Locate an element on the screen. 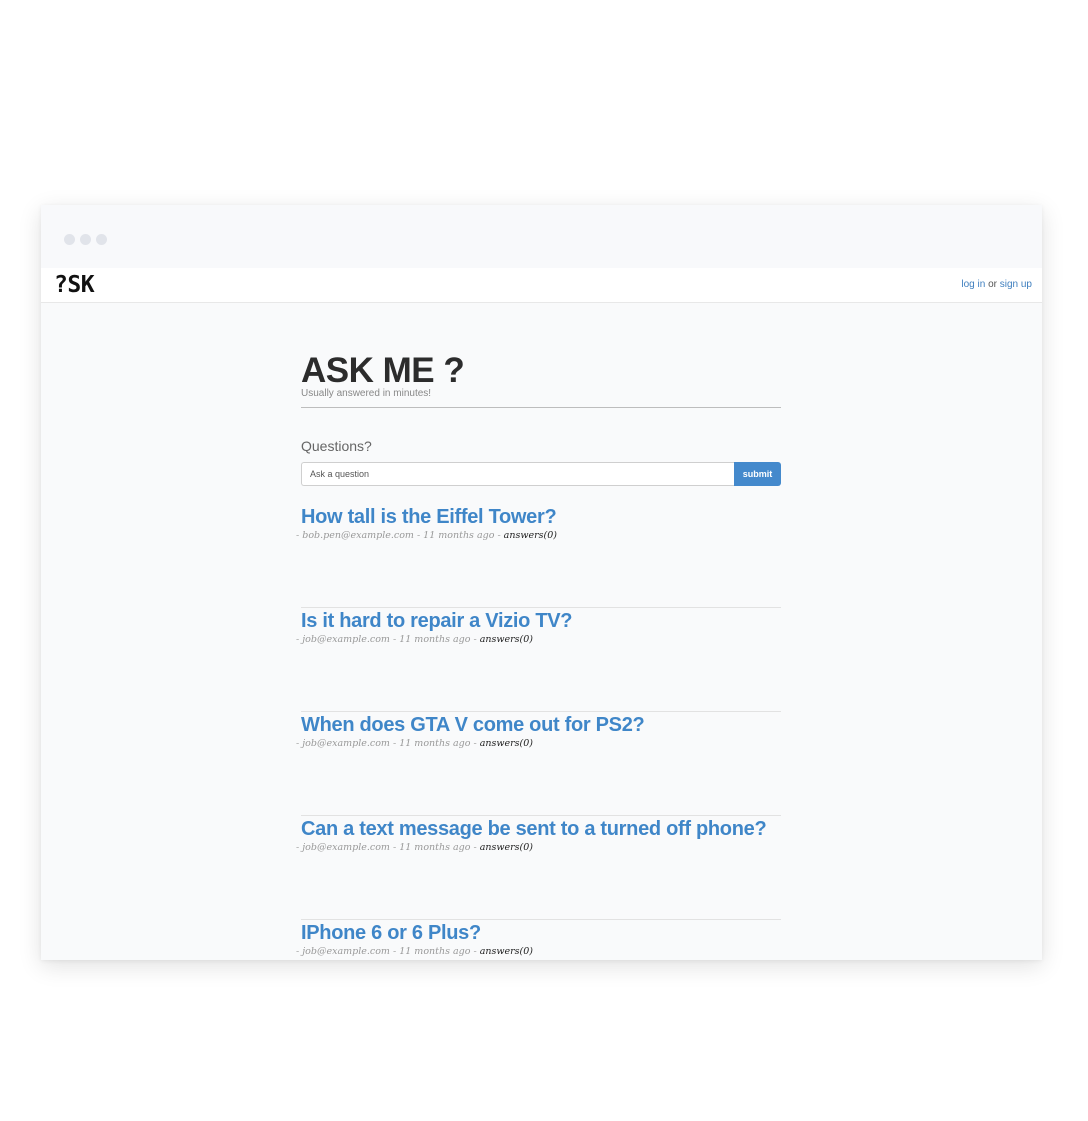  submit-button: submit is located at coordinates (757, 474).